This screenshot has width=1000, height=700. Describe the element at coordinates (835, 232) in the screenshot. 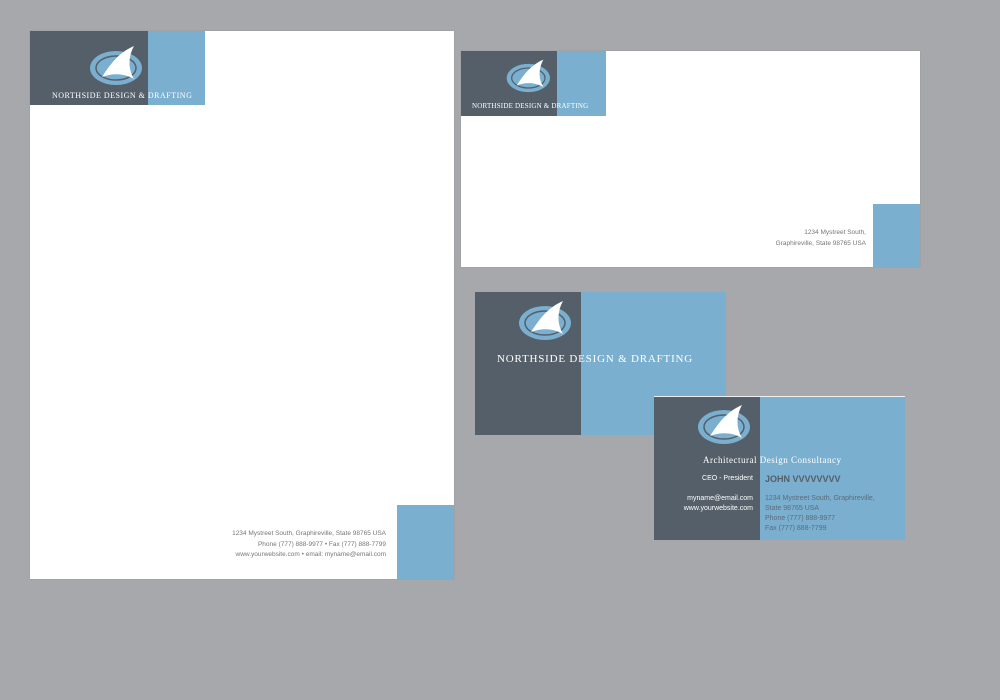

I see `envelope-address-line1: 1234 Mystreet South,` at that location.